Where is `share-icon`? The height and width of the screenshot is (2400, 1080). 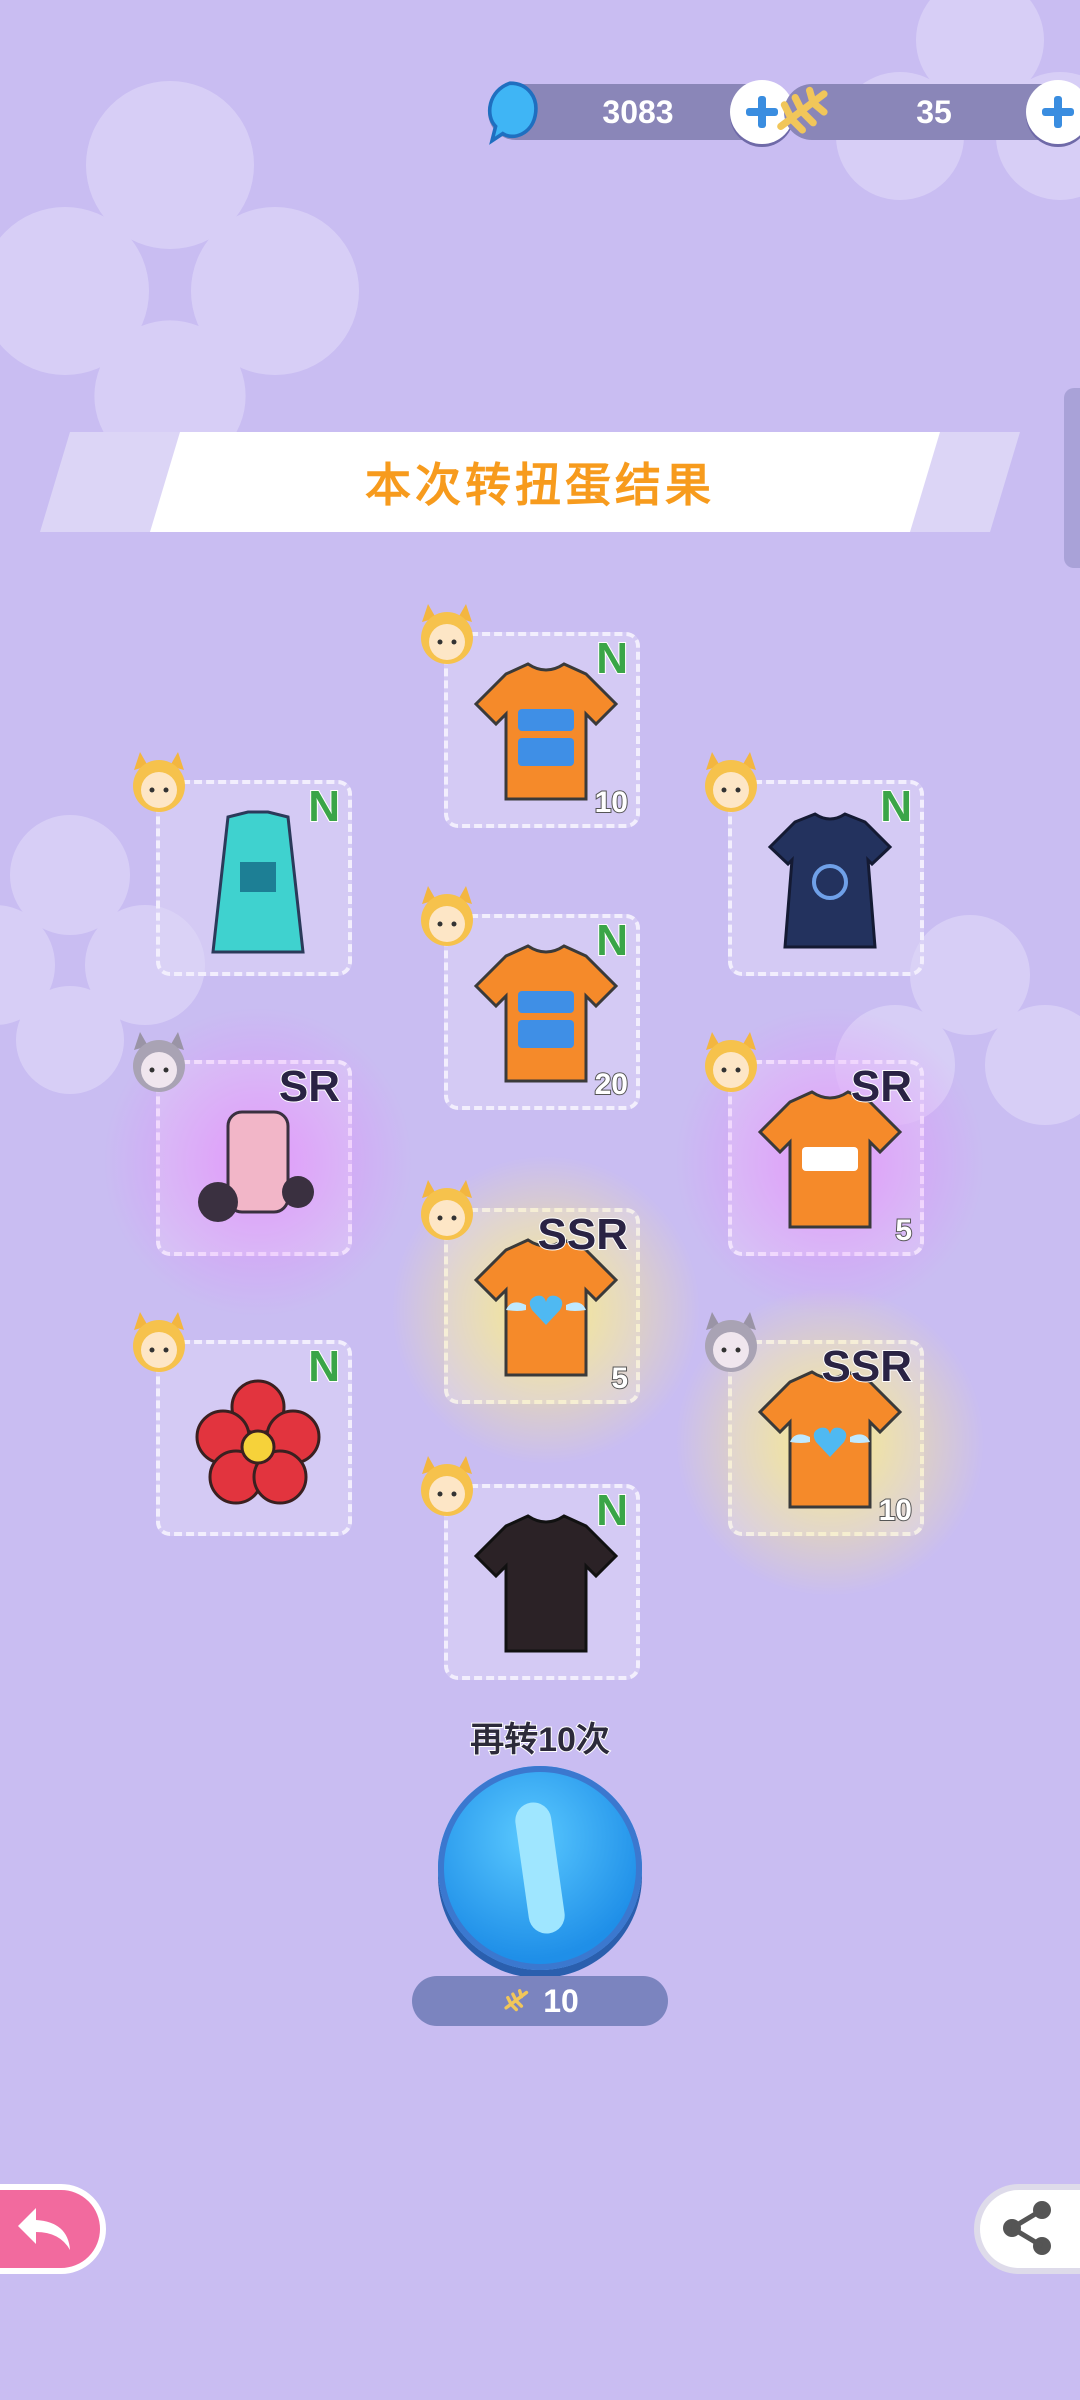
share-icon is located at coordinates (1027, 2228).